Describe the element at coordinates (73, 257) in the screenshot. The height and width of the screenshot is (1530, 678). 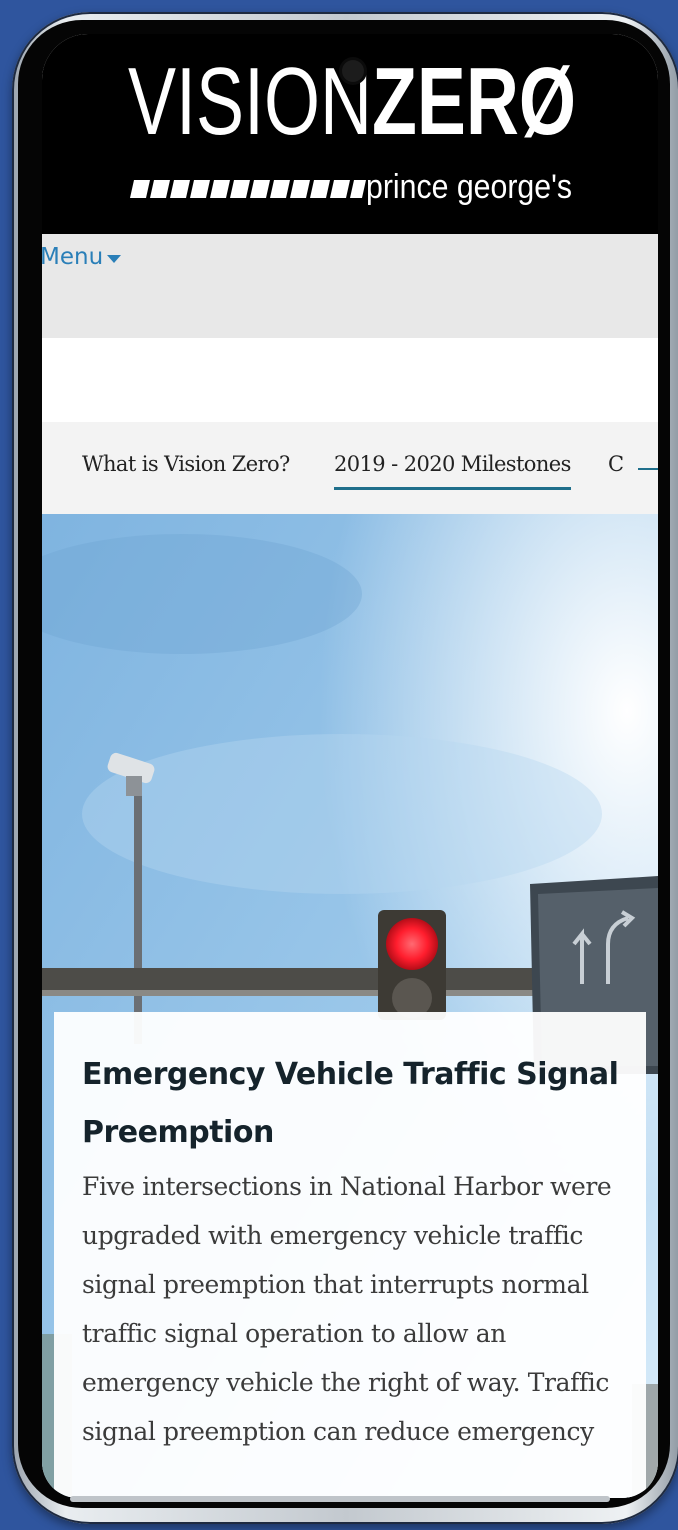
I see `menu-label: Menu` at that location.